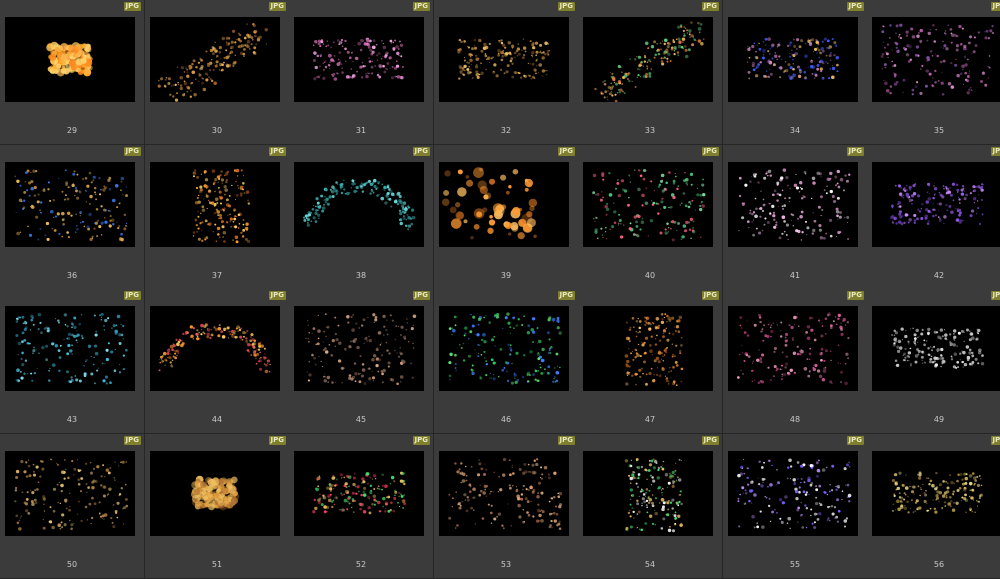 The image size is (1000, 579). I want to click on thumbnail-cell: JPG 41, so click(795, 217).